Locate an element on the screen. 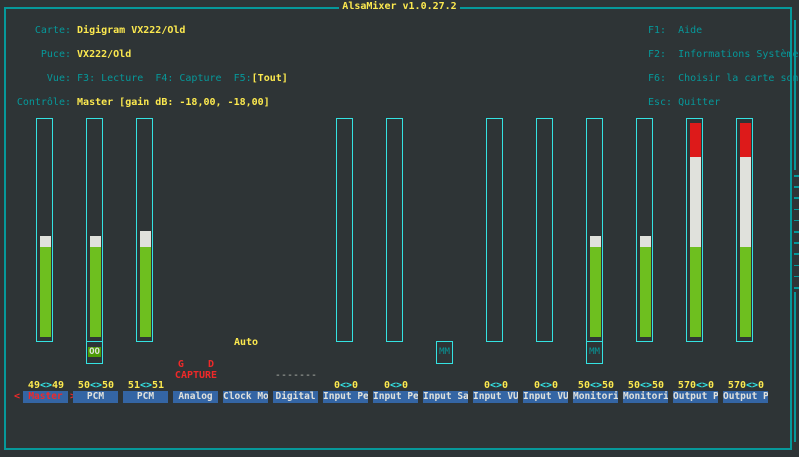  control-name: Input Sa is located at coordinates (445, 397).